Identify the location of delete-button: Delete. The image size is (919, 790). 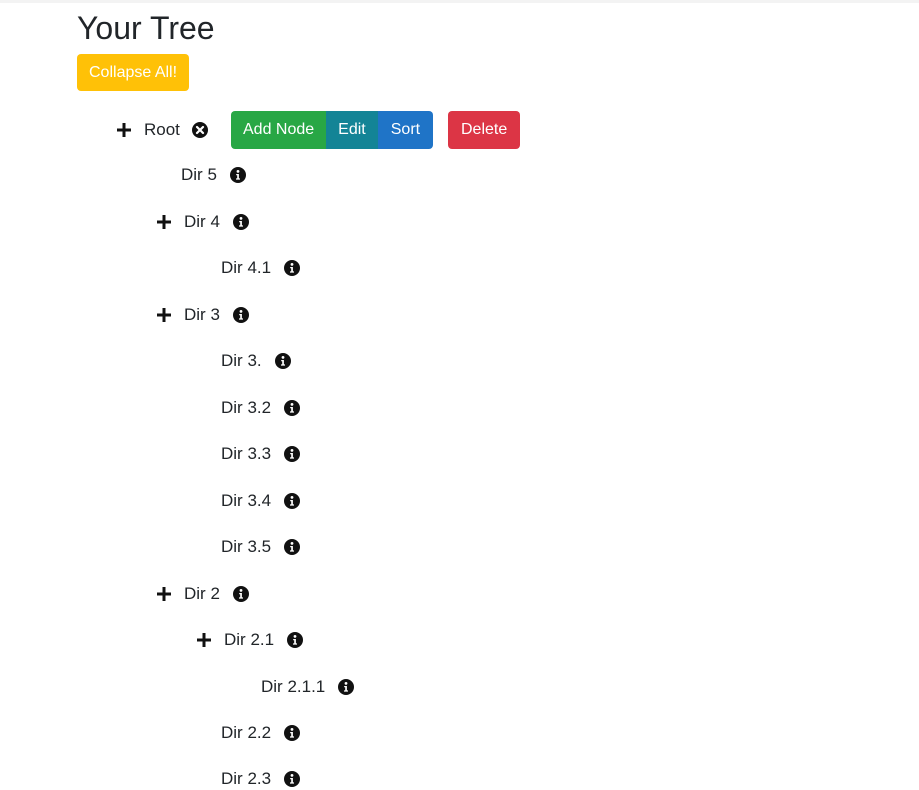
(484, 130).